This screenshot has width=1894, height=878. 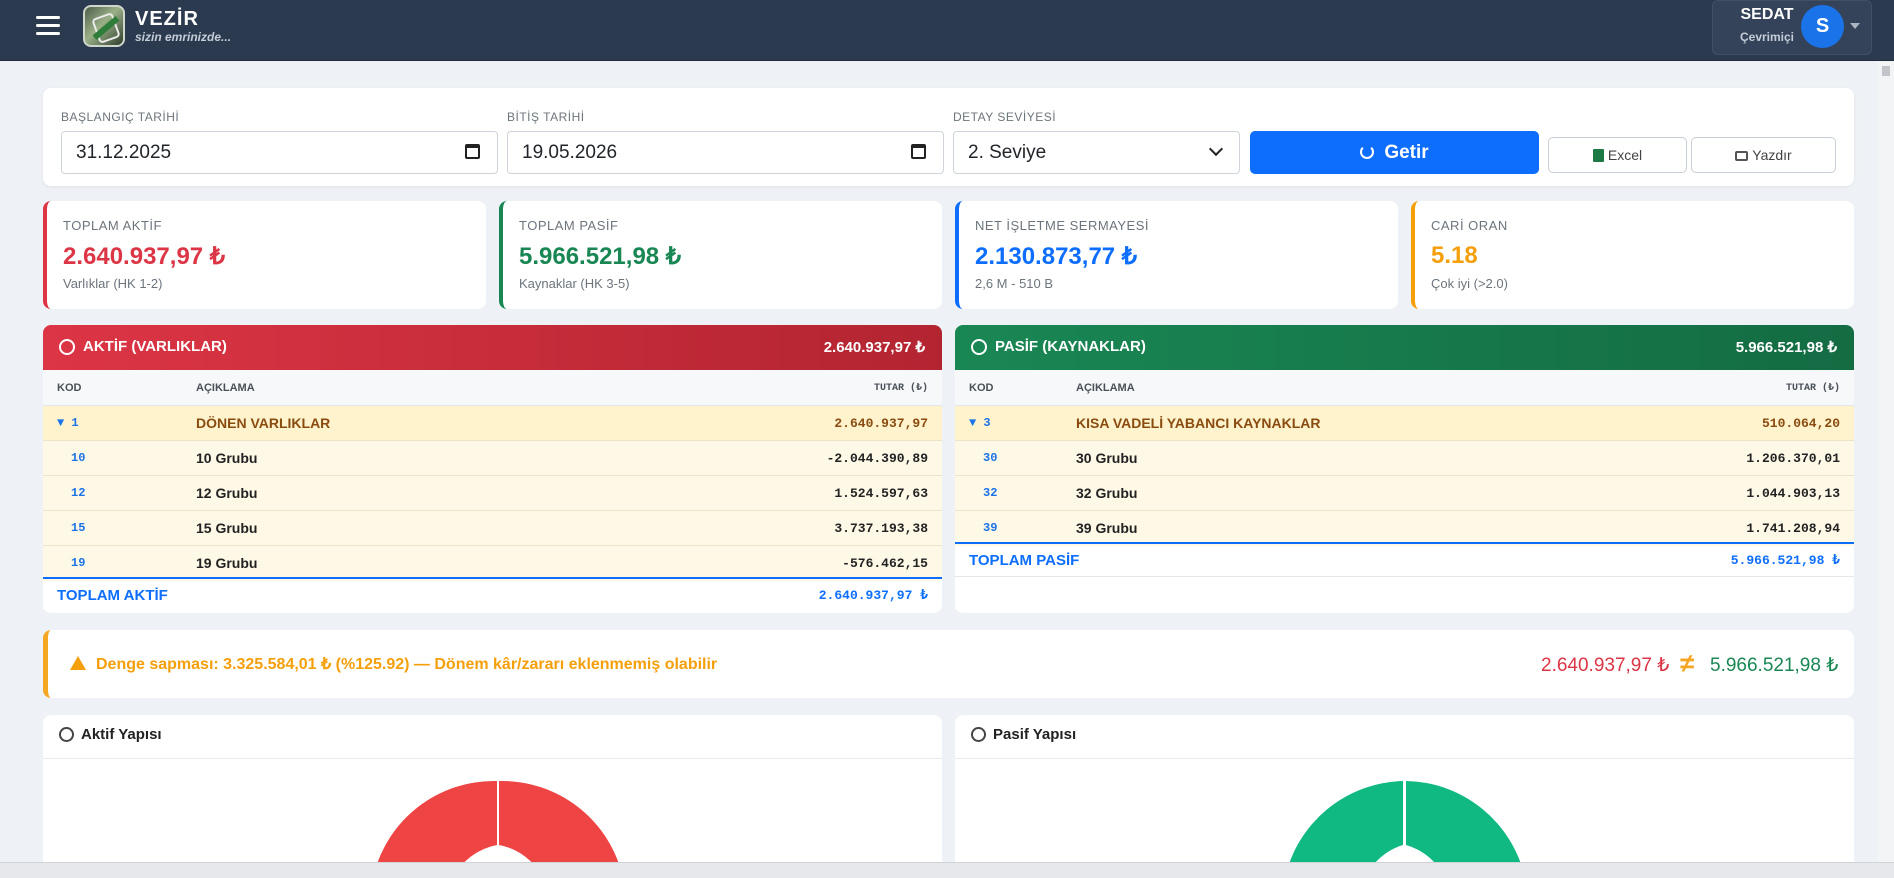 I want to click on excel-button: Excel, so click(x=1617, y=155).